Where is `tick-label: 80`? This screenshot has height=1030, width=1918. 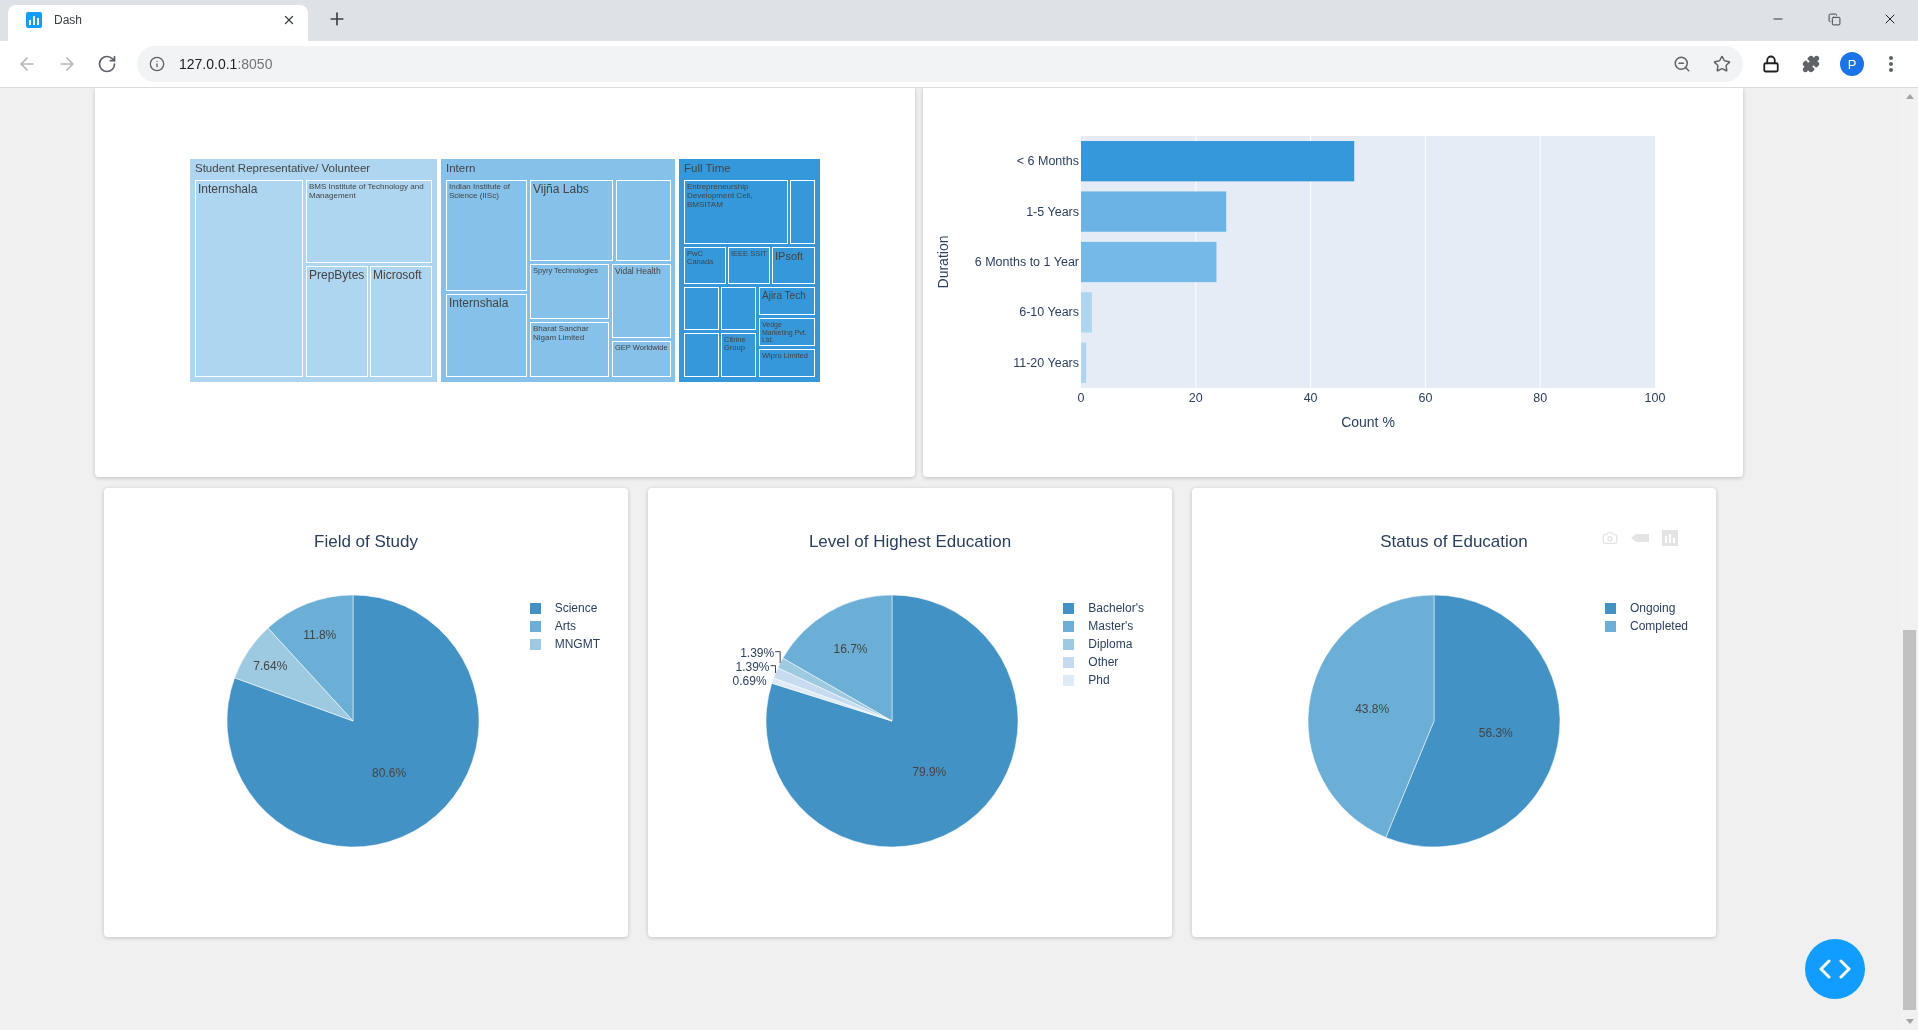
tick-label: 80 is located at coordinates (1540, 398).